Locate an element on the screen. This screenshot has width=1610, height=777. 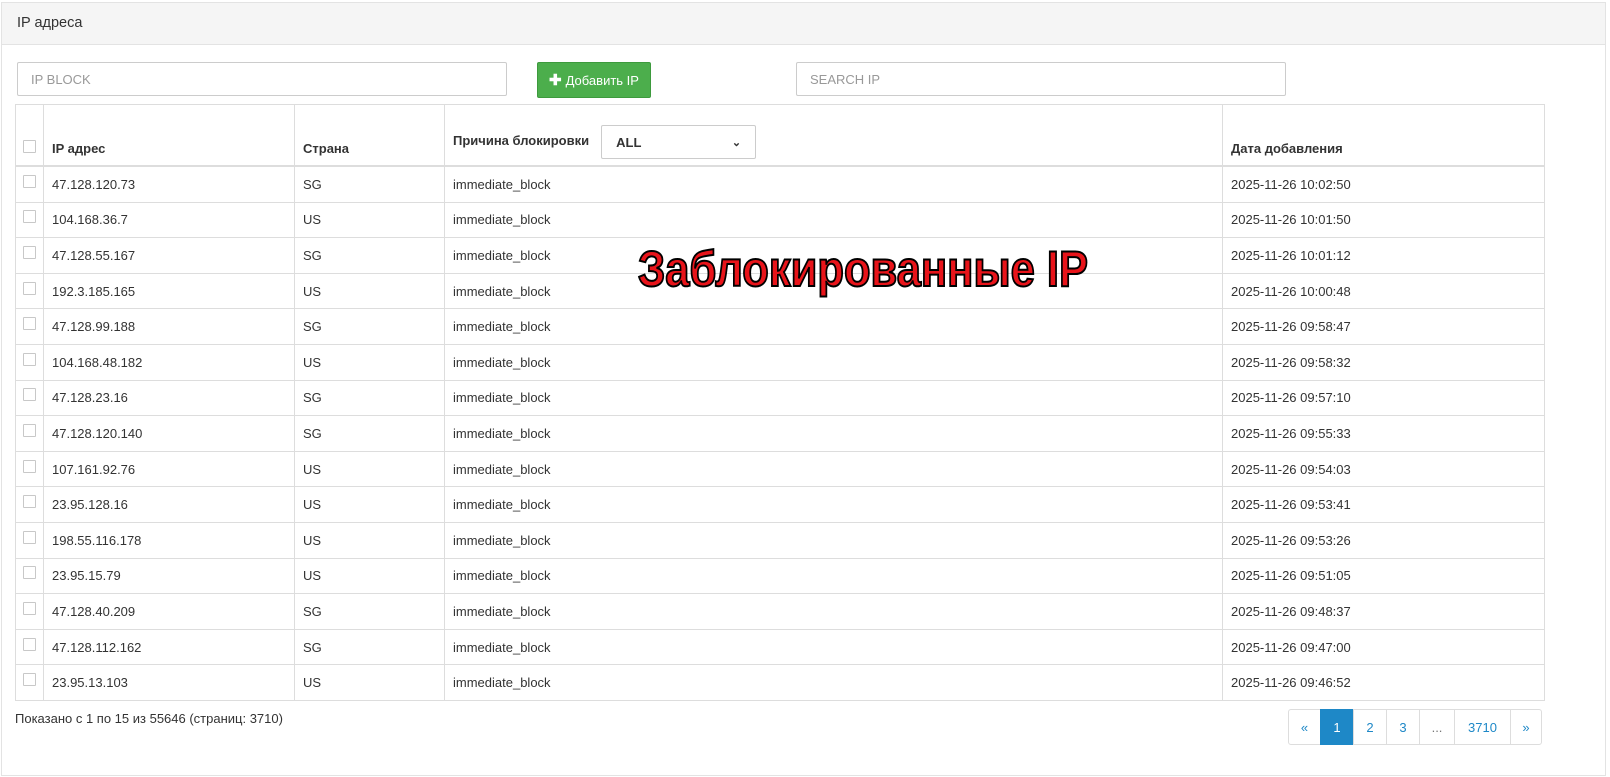
reason-filter-value: ALL is located at coordinates (629, 142).